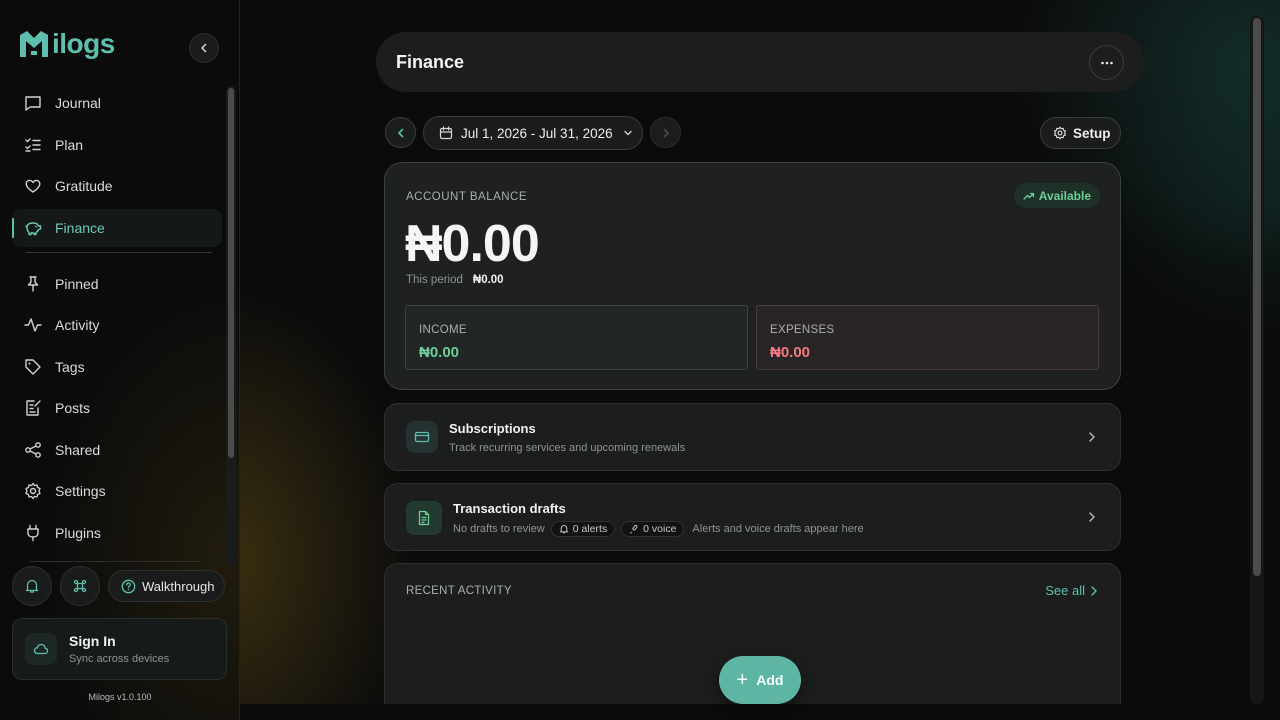 The height and width of the screenshot is (720, 1280). I want to click on add-label: Add, so click(770, 680).